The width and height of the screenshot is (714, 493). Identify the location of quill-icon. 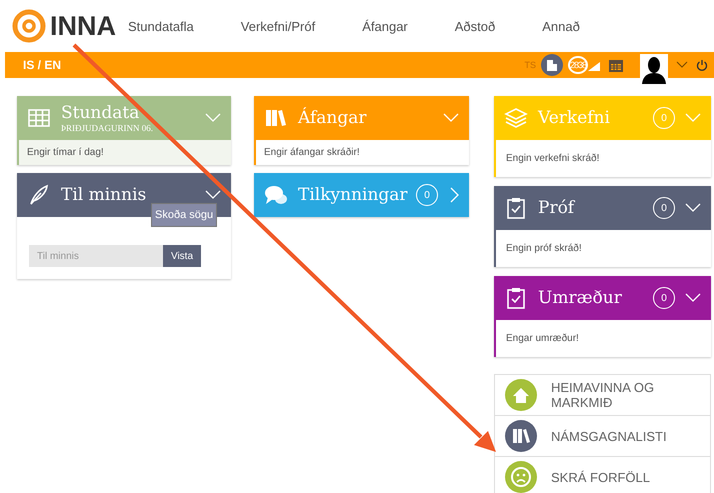
(39, 195).